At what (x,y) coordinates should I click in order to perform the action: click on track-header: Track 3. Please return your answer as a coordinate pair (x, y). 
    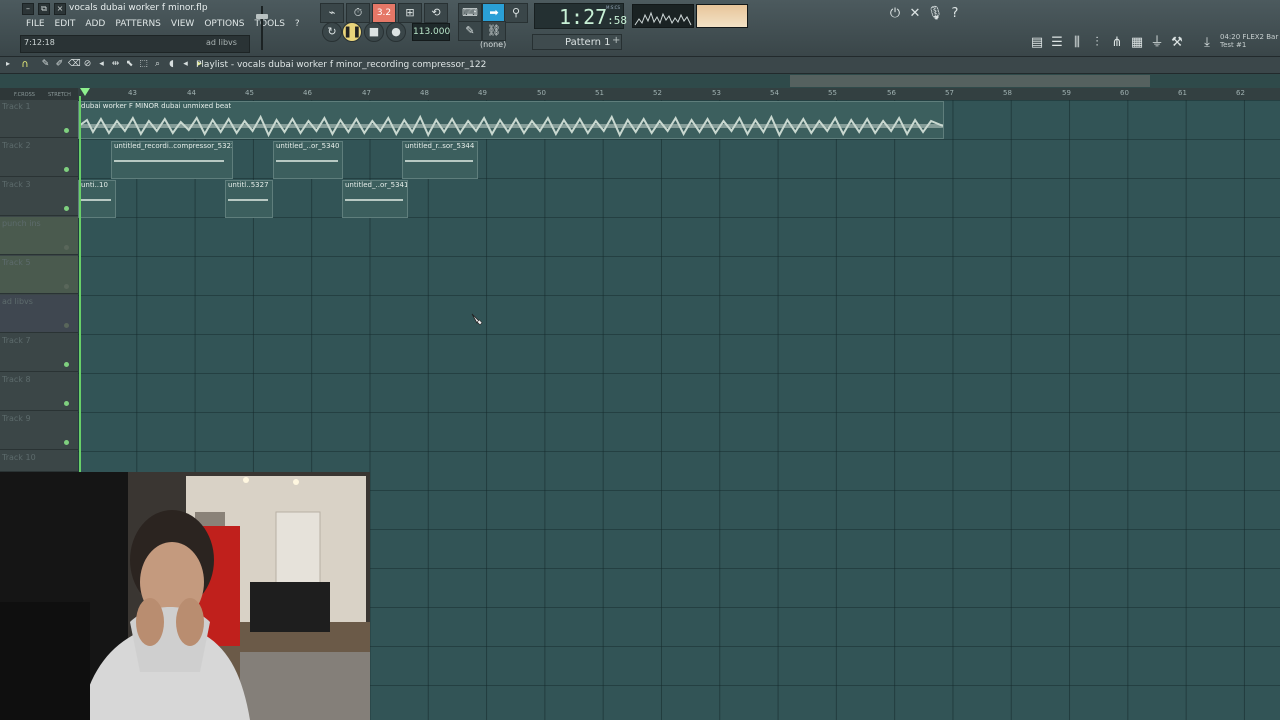
    Looking at the image, I should click on (39, 197).